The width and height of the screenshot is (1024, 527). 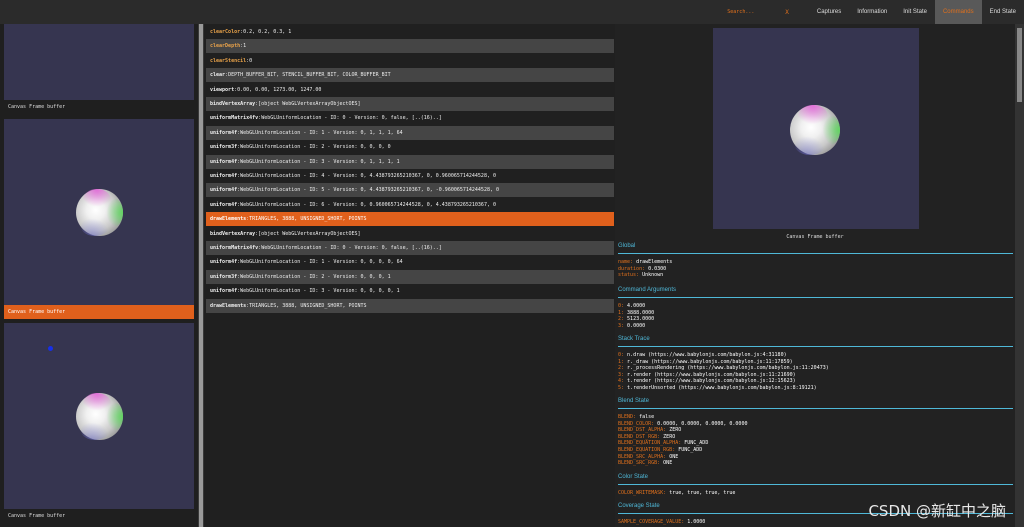 I want to click on property-row: duration: 0.0300, so click(x=642, y=268).